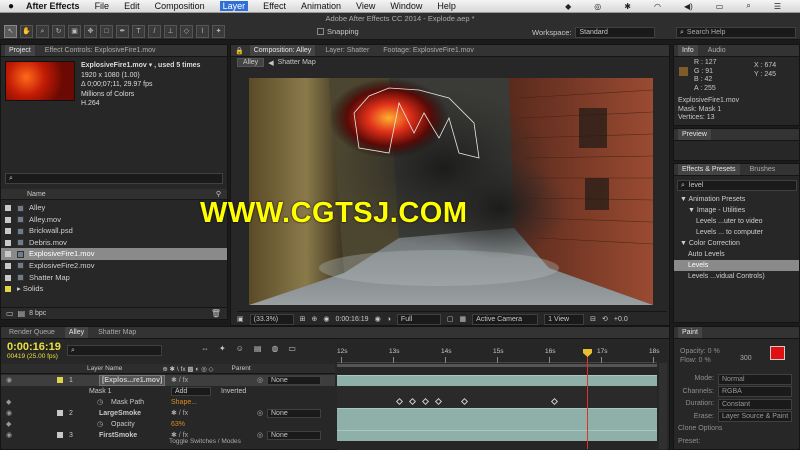 This screenshot has height=450, width=800. I want to click on work-area-bar, so click(497, 365).